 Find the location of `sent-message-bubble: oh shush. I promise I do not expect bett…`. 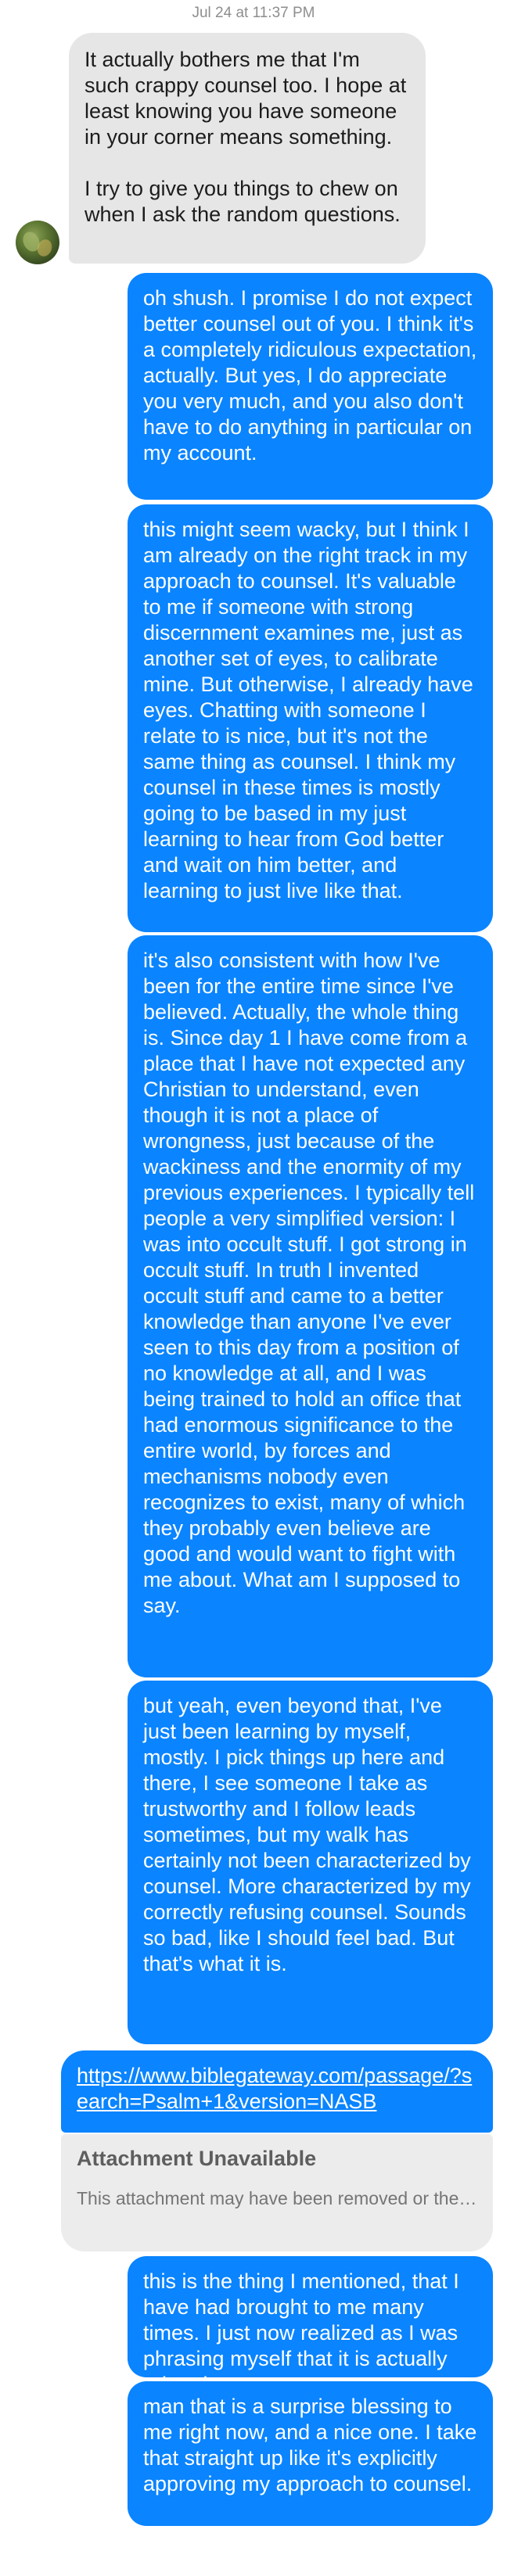

sent-message-bubble: oh shush. I promise I do not expect bett… is located at coordinates (311, 387).